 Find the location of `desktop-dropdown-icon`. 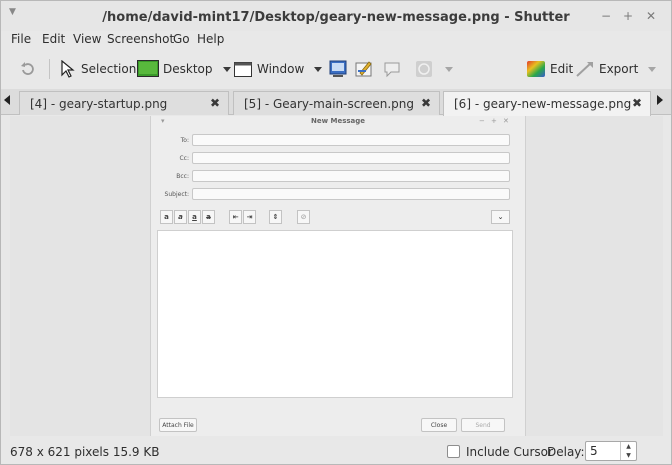

desktop-dropdown-icon is located at coordinates (226, 69).